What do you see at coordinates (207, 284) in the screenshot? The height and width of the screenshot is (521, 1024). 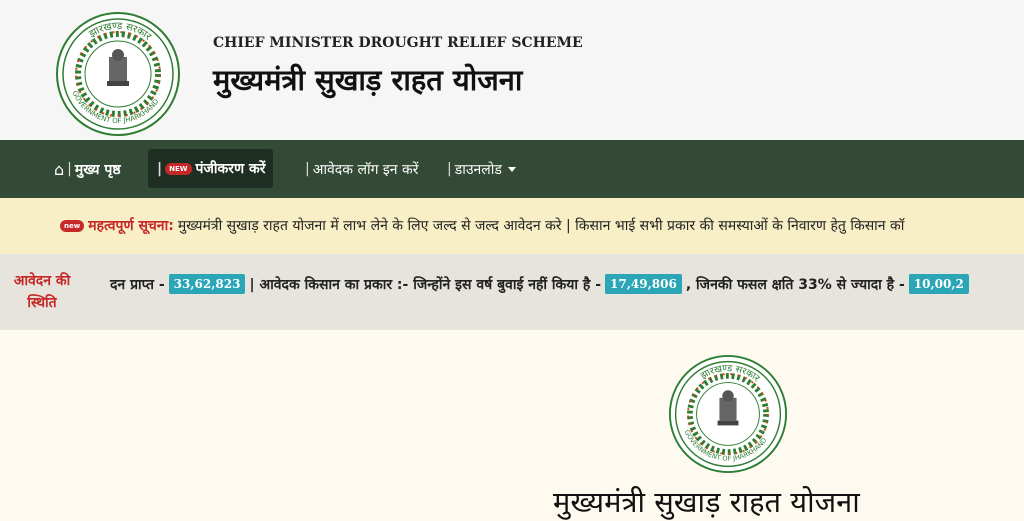 I see `received-count-badge: 33,62,823` at bounding box center [207, 284].